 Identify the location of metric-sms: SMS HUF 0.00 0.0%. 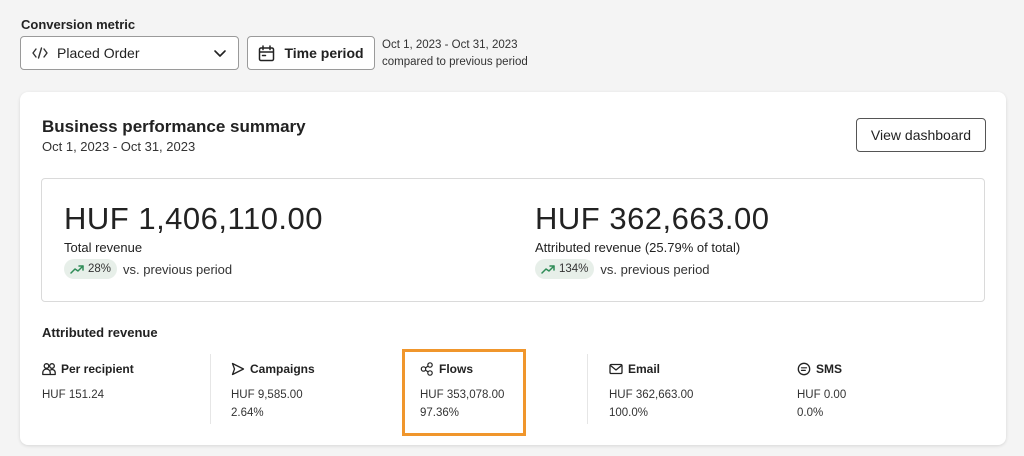
(821, 390).